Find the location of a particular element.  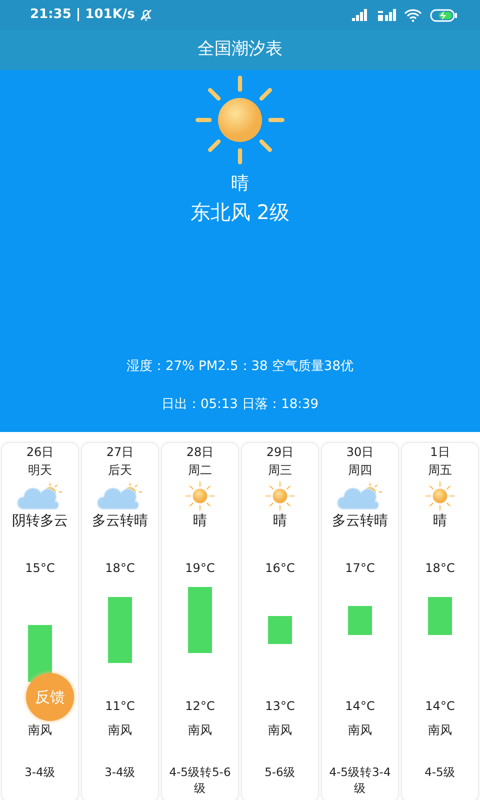

battery-charging-icon is located at coordinates (444, 15).